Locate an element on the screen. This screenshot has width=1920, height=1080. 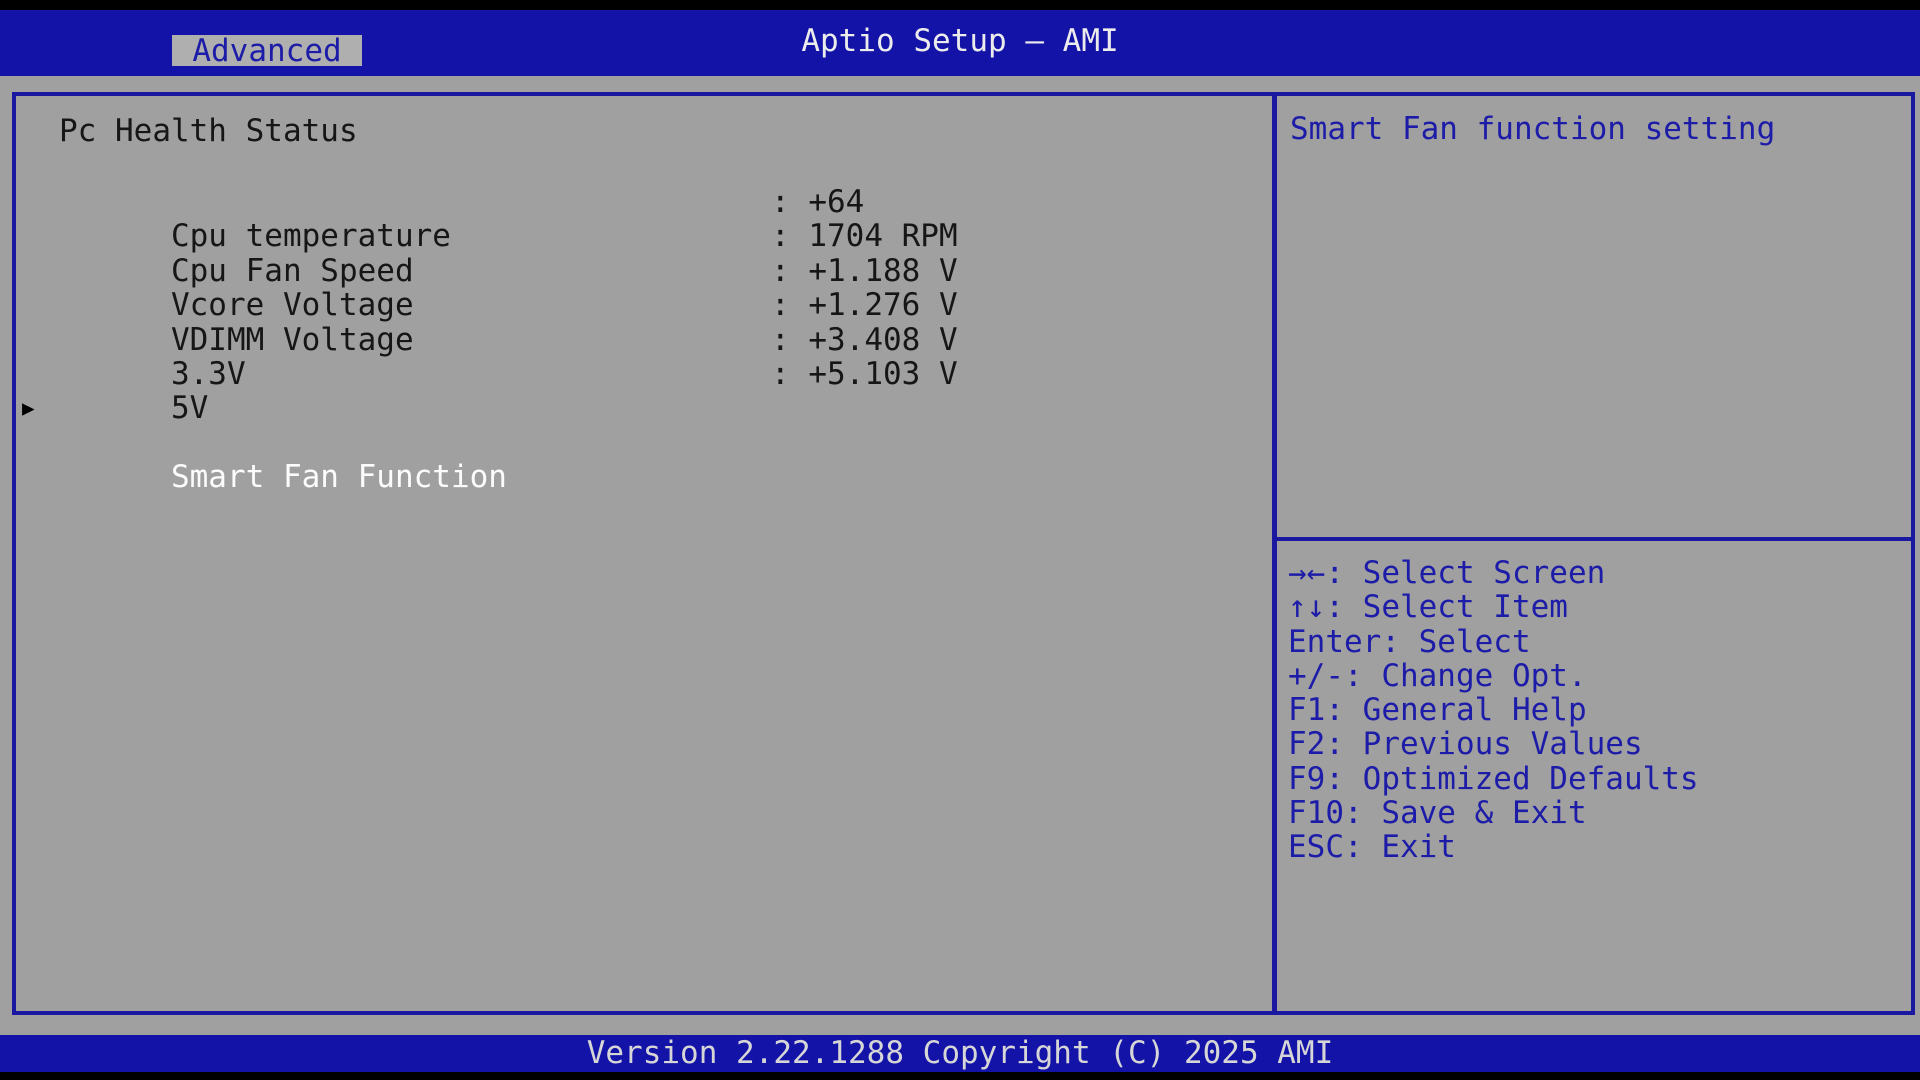
submenu-arrow-icon: ▶ is located at coordinates (28, 408).